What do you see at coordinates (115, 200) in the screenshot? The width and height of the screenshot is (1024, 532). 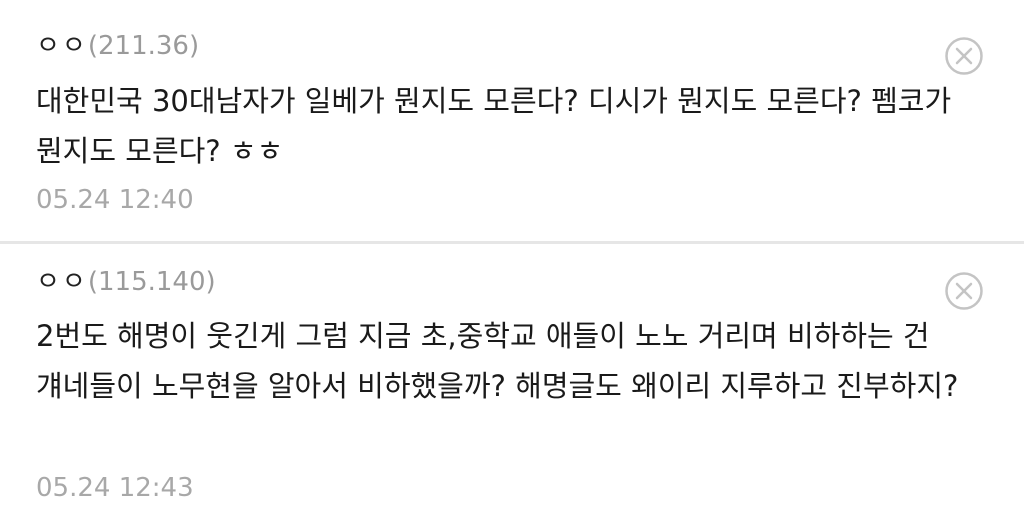 I see `comment-timestamp: 05.24 12:40` at bounding box center [115, 200].